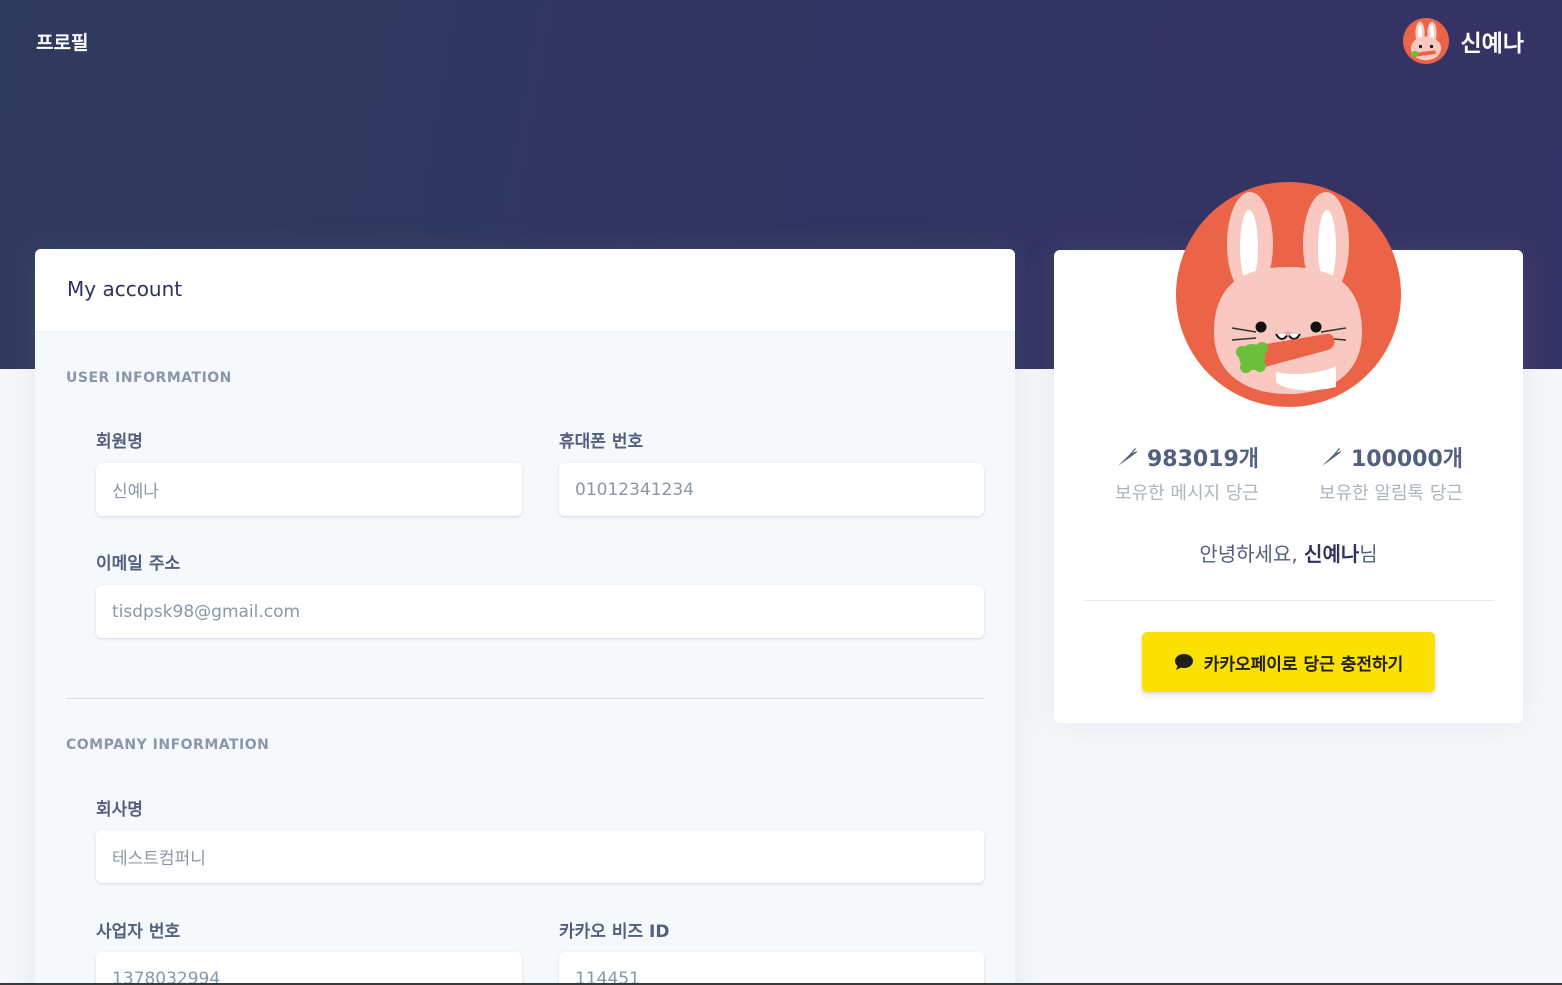 The image size is (1562, 985). Describe the element at coordinates (1425, 41) in the screenshot. I see `user-avatar` at that location.